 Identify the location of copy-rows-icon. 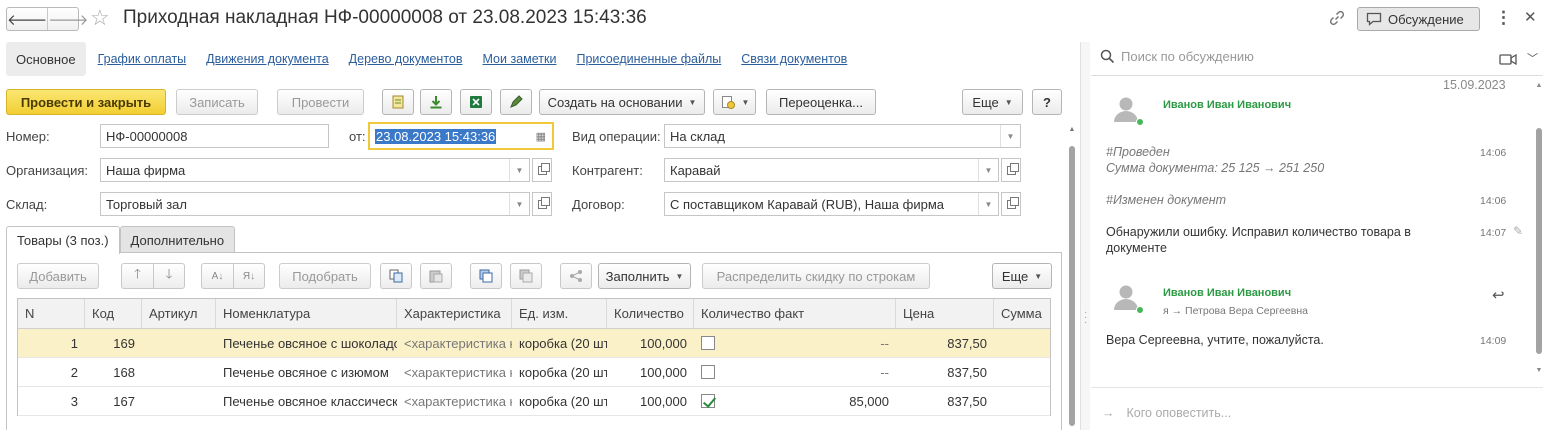
(486, 276).